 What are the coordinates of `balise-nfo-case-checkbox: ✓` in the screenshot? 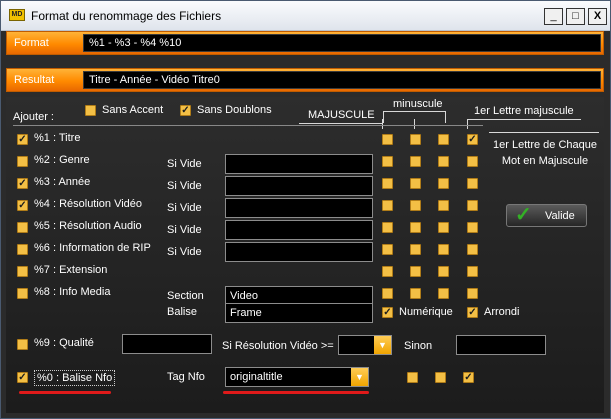 It's located at (468, 377).